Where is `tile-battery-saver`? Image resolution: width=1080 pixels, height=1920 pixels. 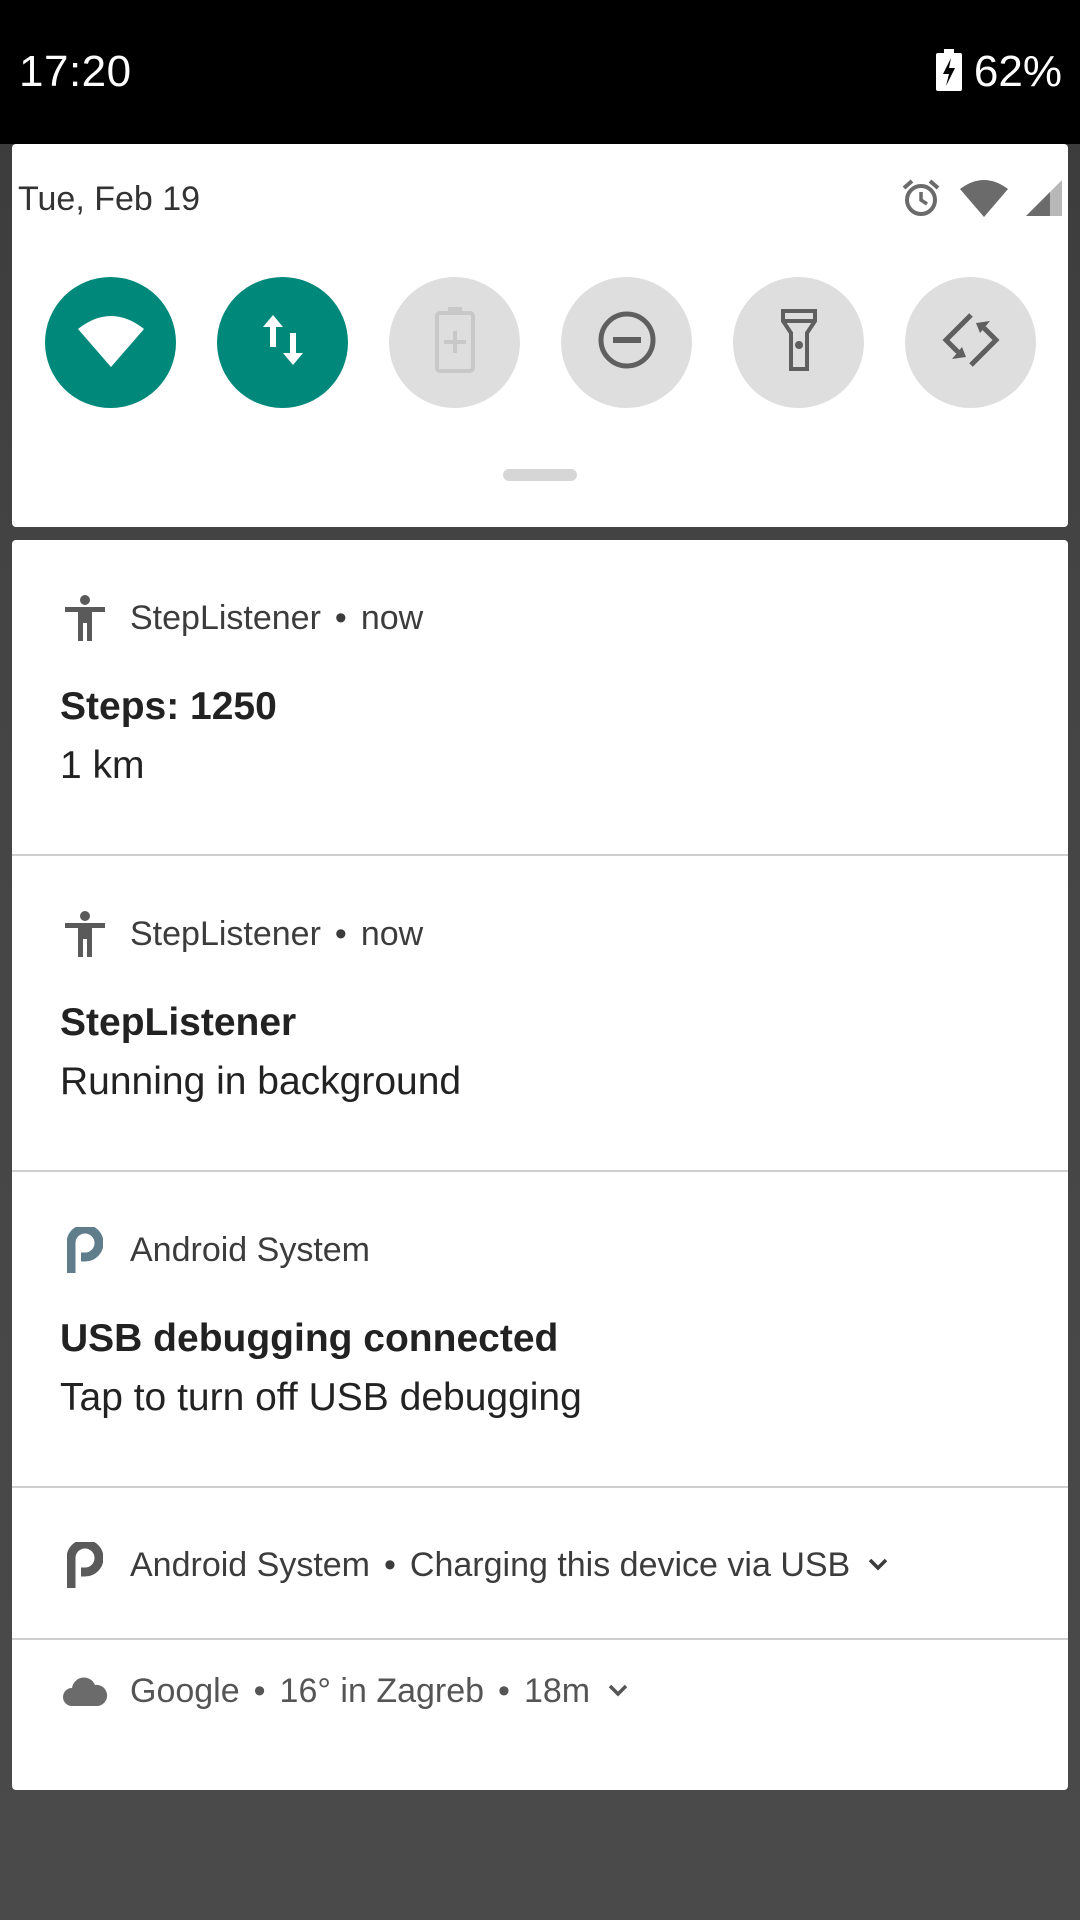
tile-battery-saver is located at coordinates (454, 342).